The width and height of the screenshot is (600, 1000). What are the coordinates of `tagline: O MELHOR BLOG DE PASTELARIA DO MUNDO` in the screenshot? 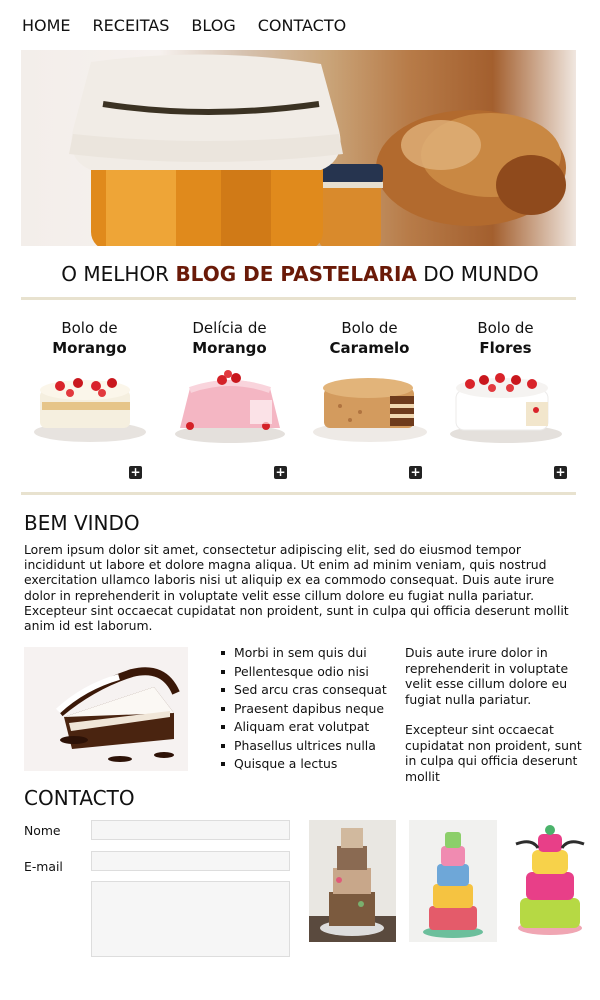 It's located at (300, 274).